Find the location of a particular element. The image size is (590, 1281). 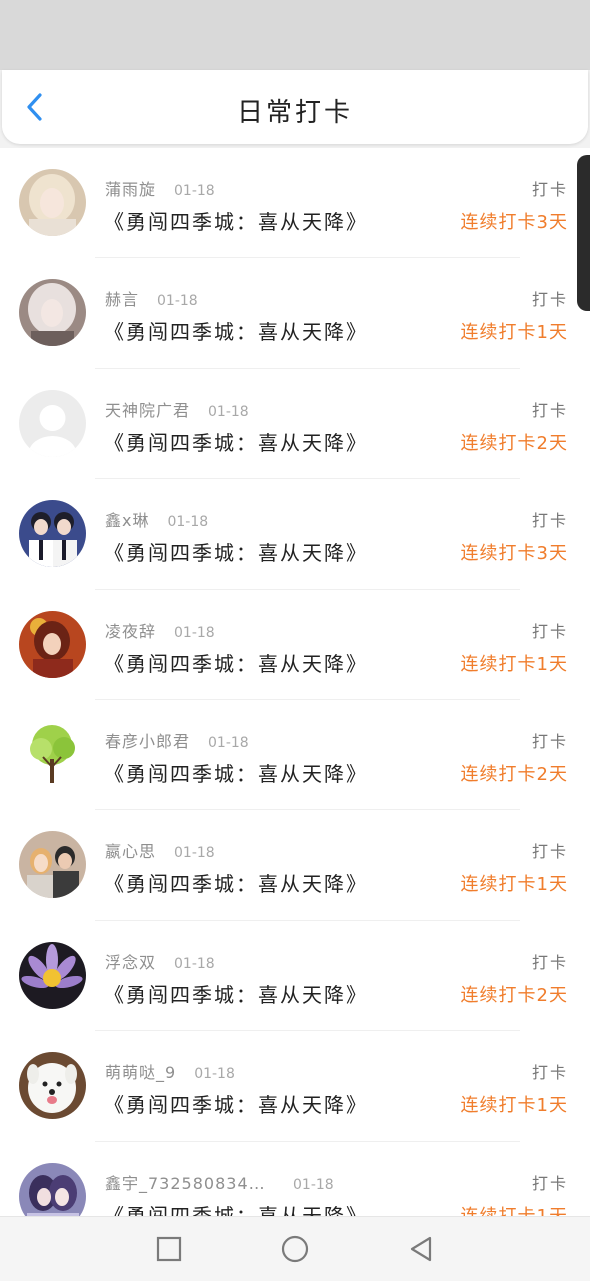

home-button is located at coordinates (295, 1249).